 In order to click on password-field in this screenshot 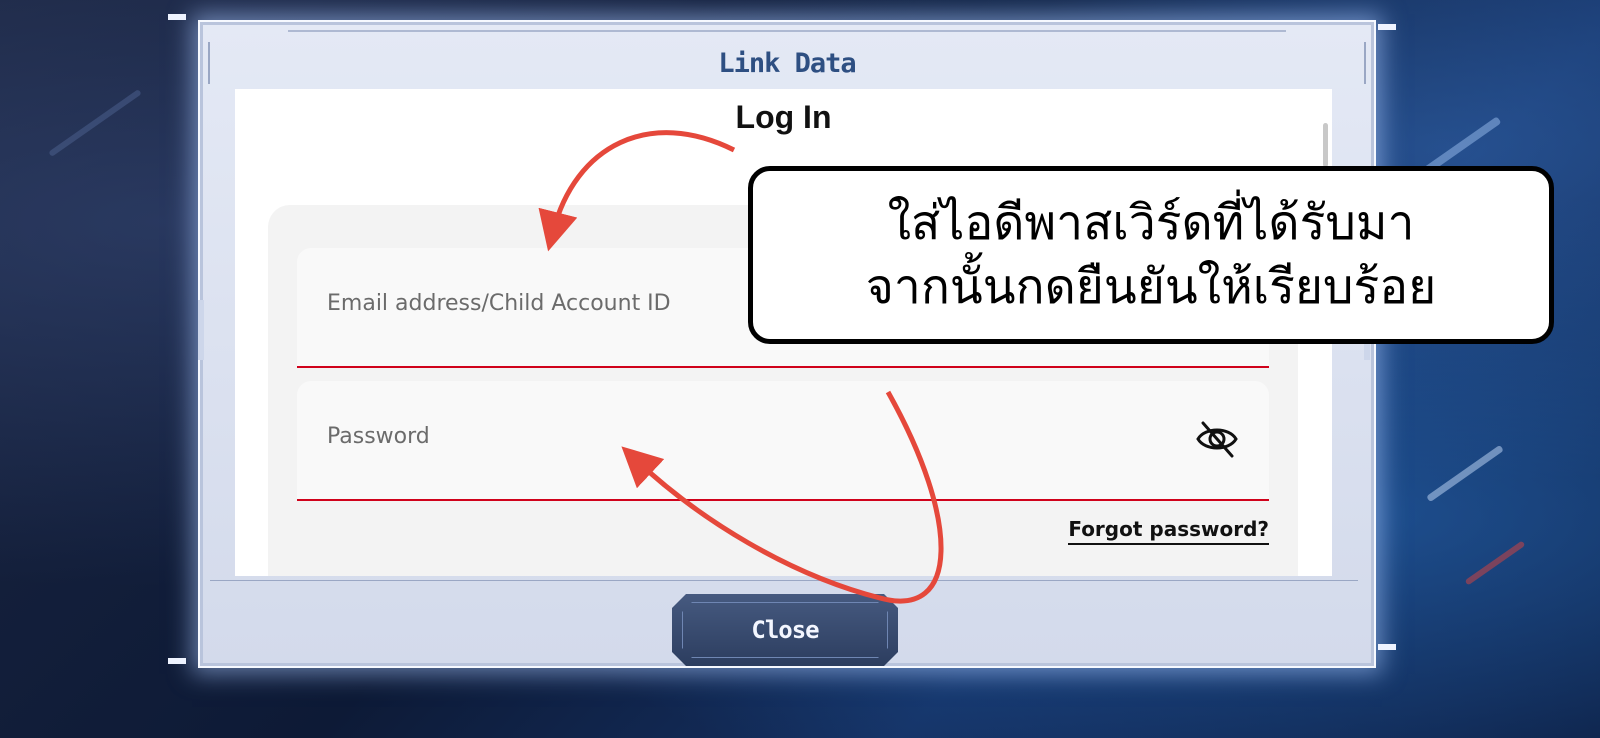, I will do `click(783, 441)`.